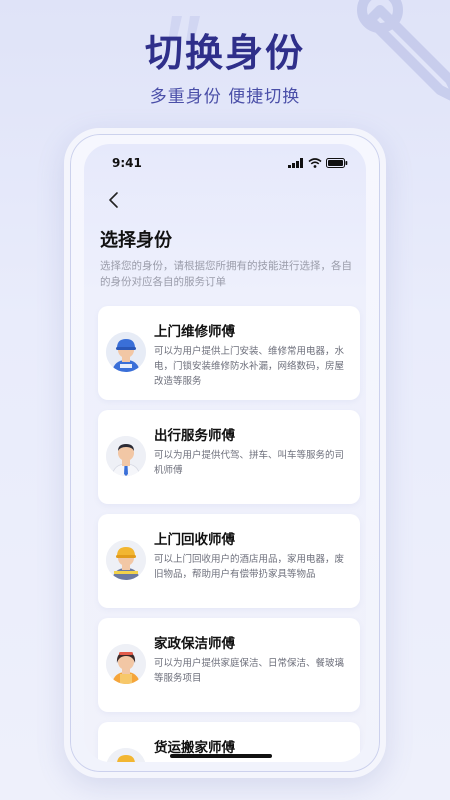 Image resolution: width=450 pixels, height=800 pixels. I want to click on identity-card-driver: 出行服务师傅 可以为用户提供代驾、拼车、叫车等服务的司机师傅, so click(229, 457).